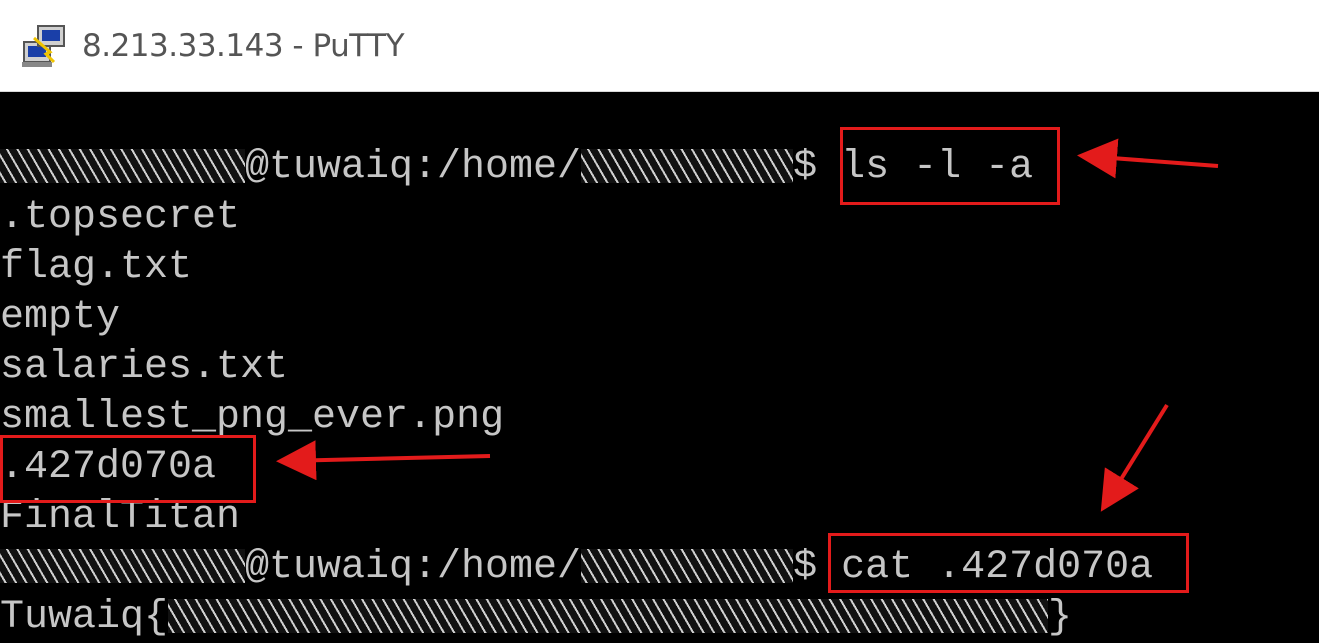 The image size is (1319, 643). What do you see at coordinates (96, 267) in the screenshot?
I see `listing-item: flag.txt` at bounding box center [96, 267].